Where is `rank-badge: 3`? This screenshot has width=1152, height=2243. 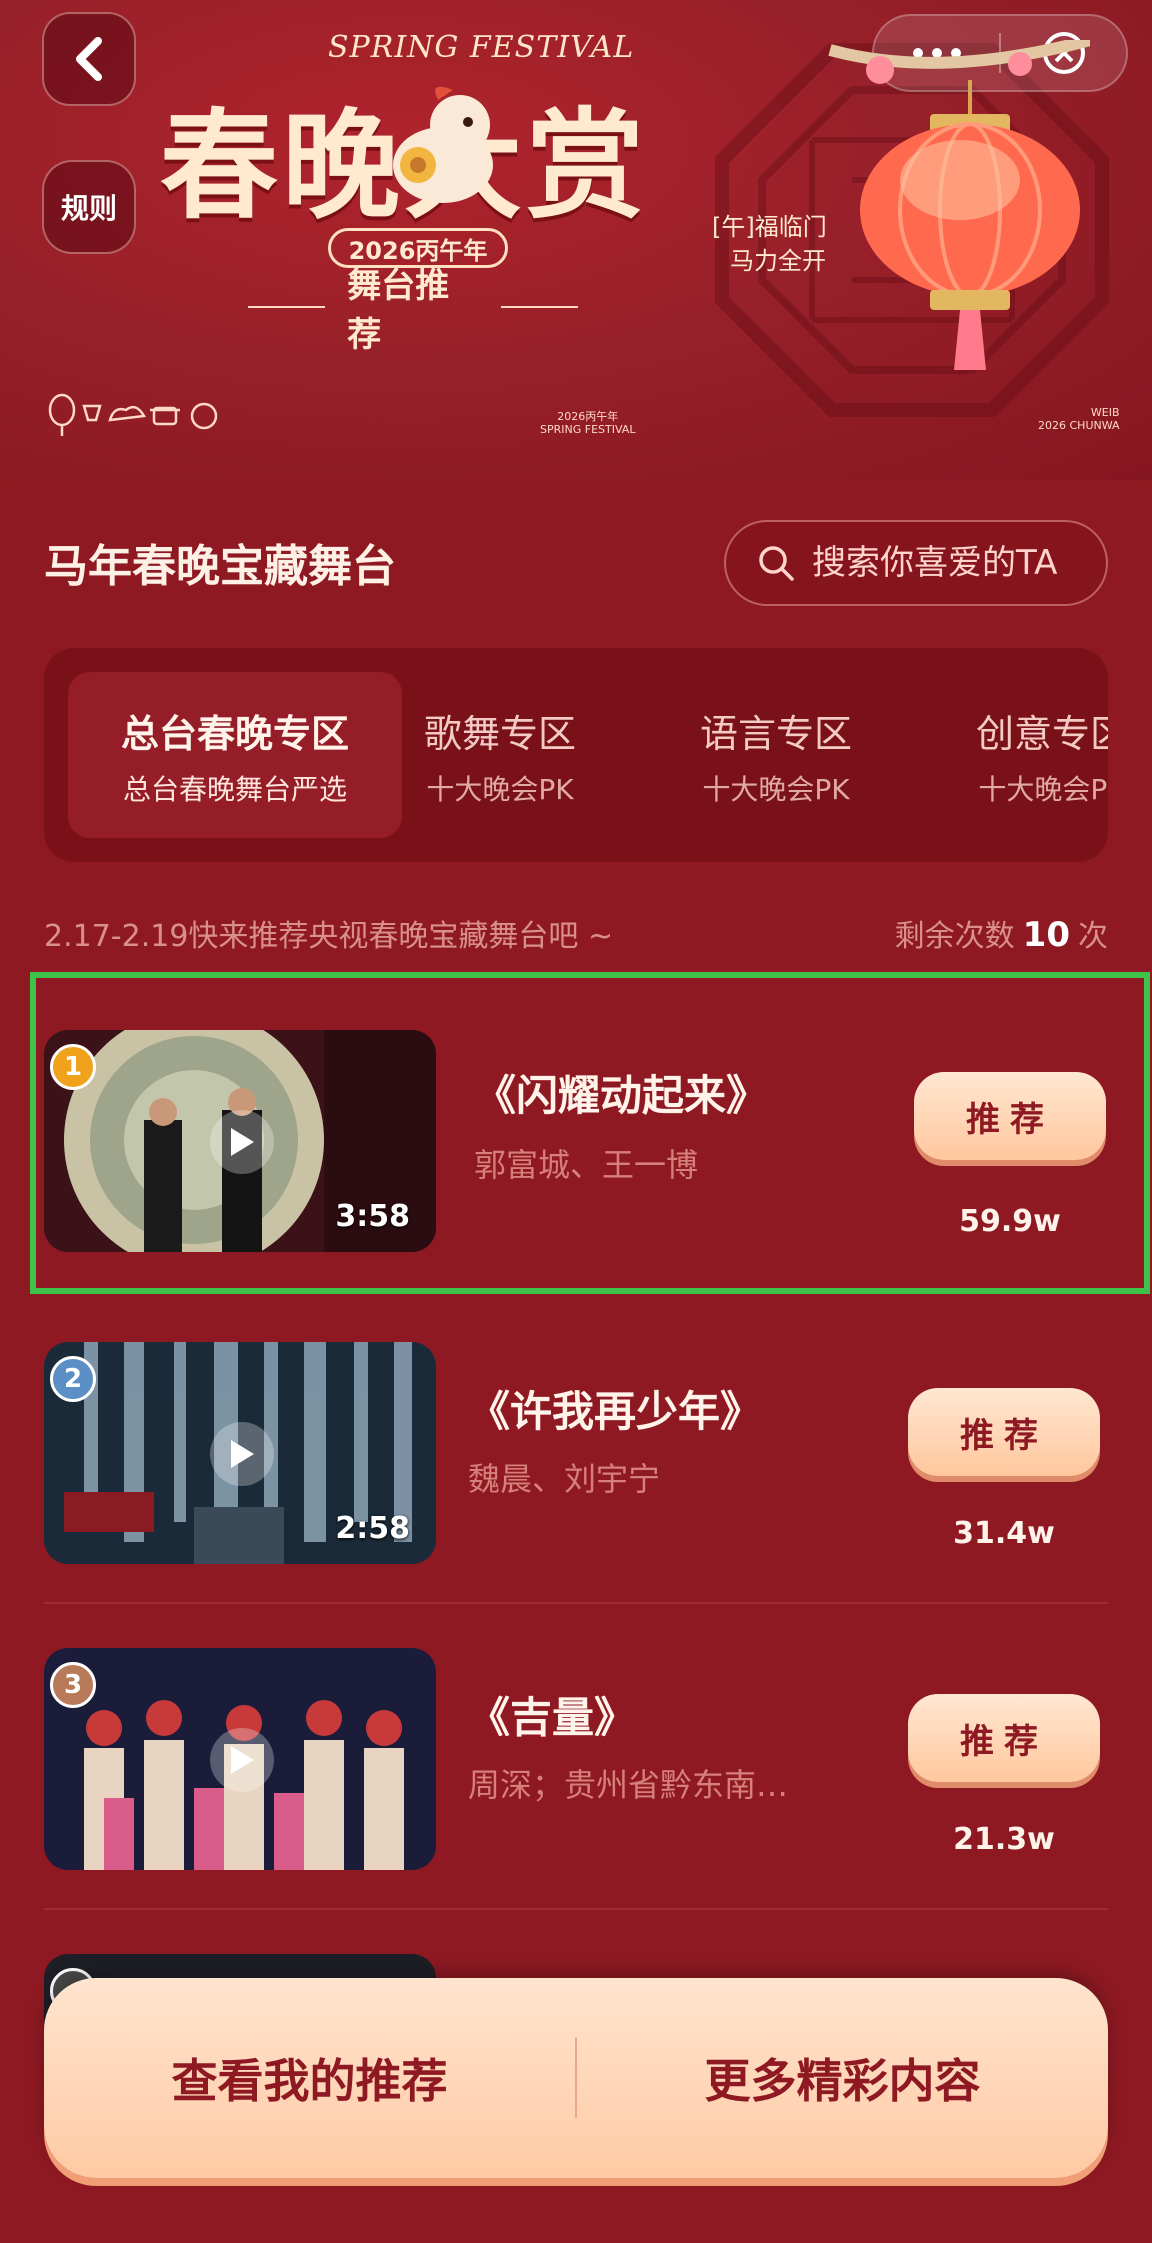
rank-badge: 3 is located at coordinates (73, 1685).